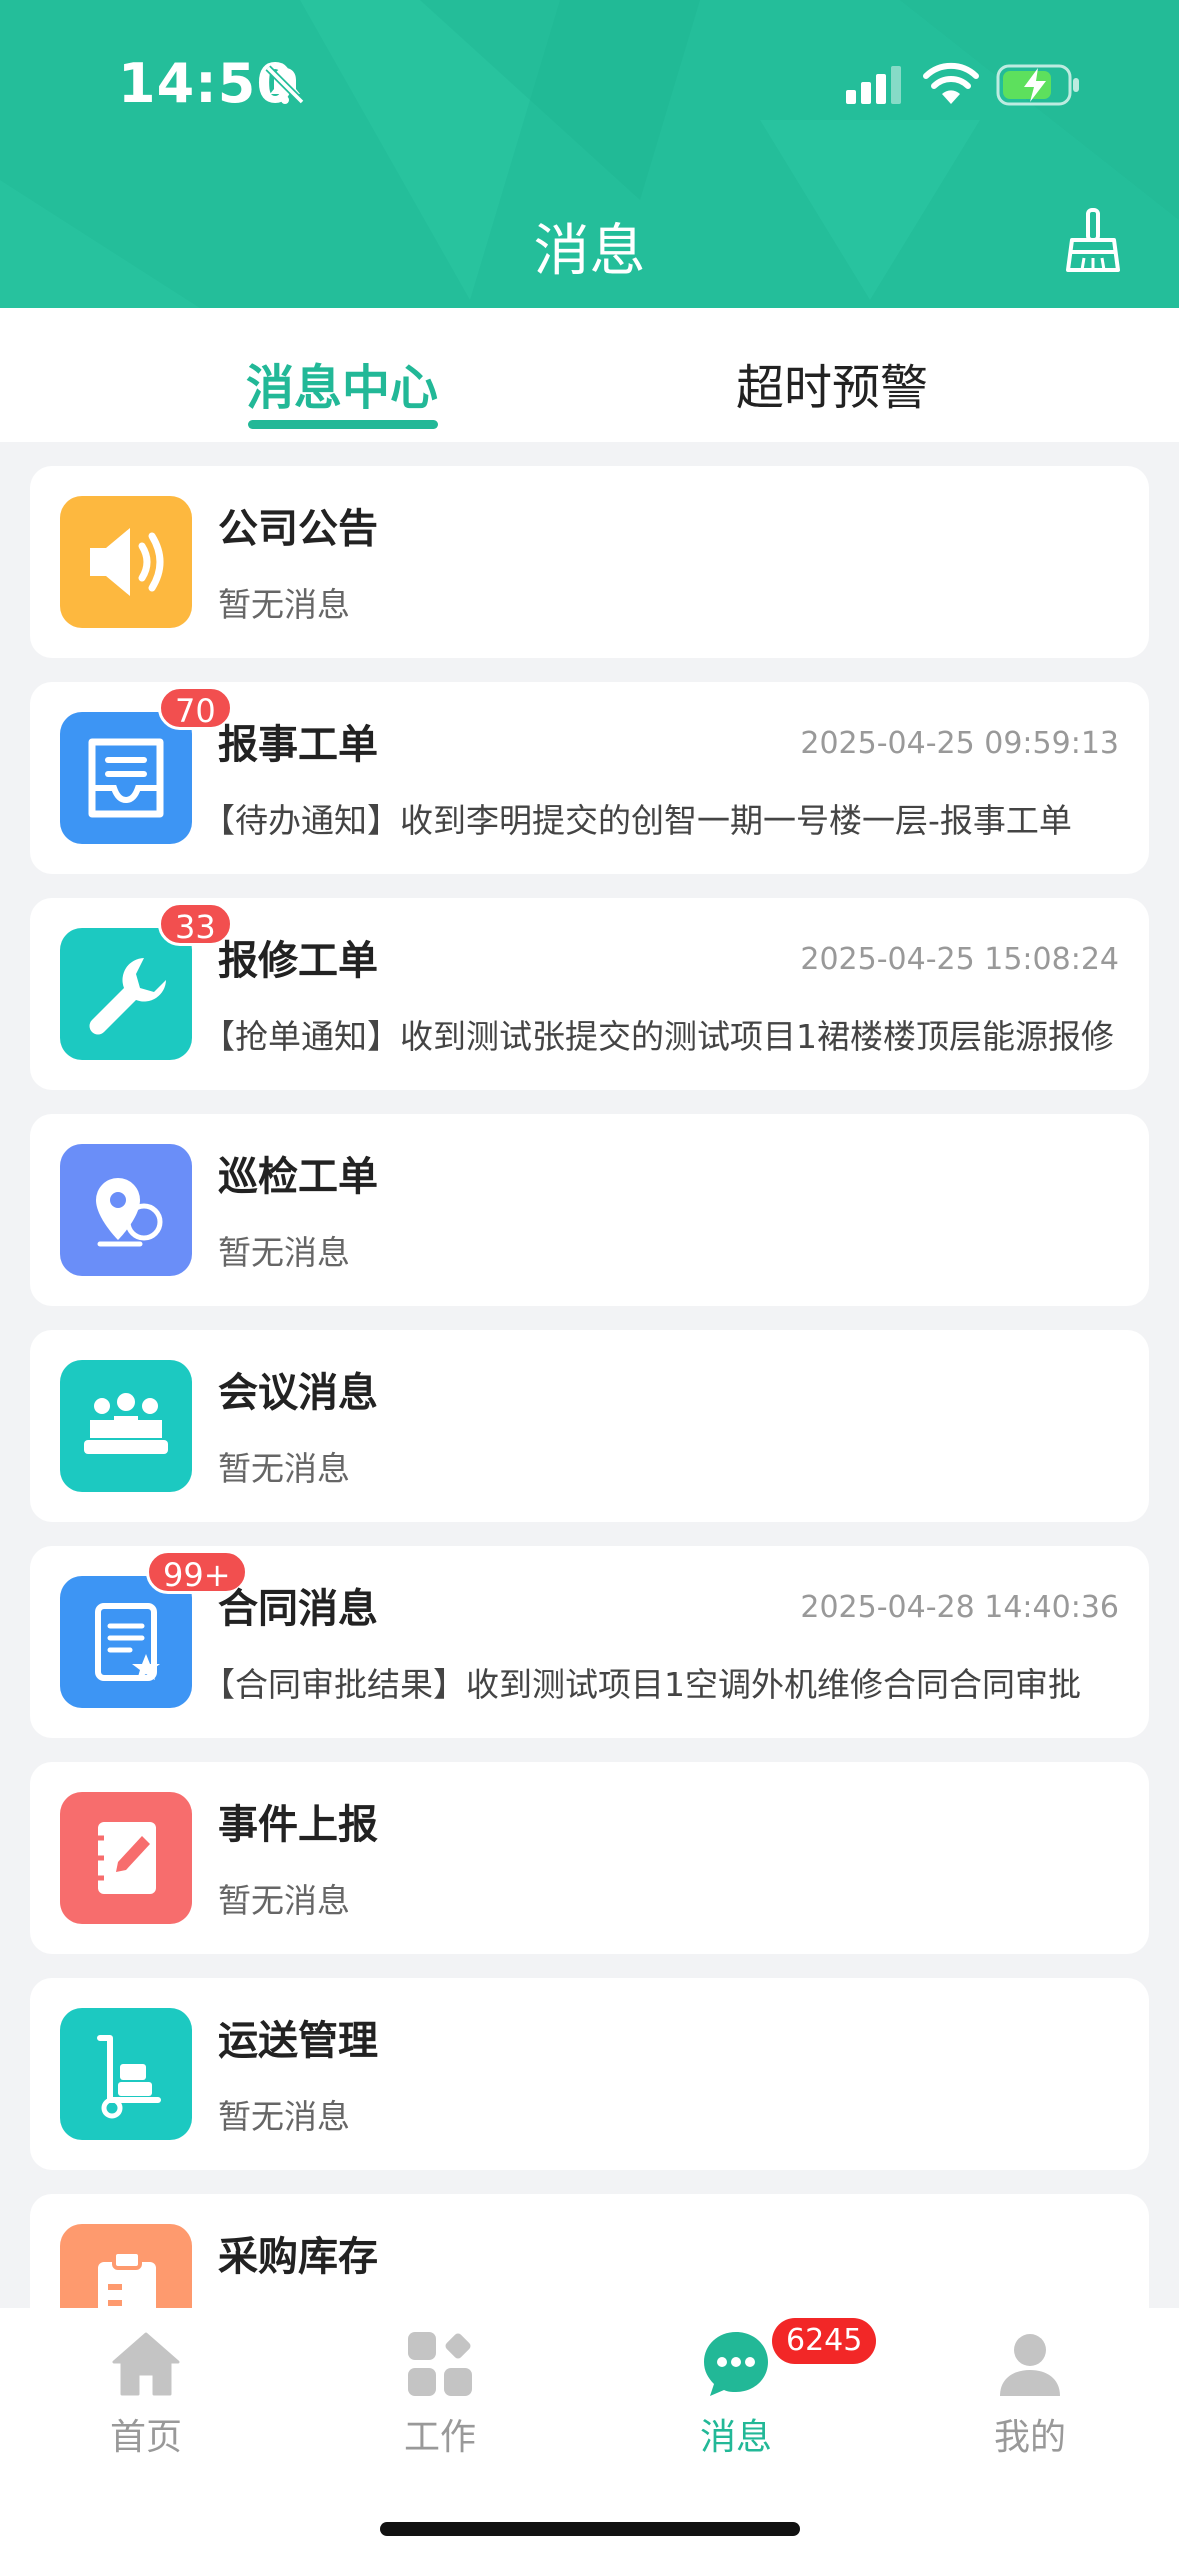  Describe the element at coordinates (146, 2364) in the screenshot. I see `home-icon` at that location.